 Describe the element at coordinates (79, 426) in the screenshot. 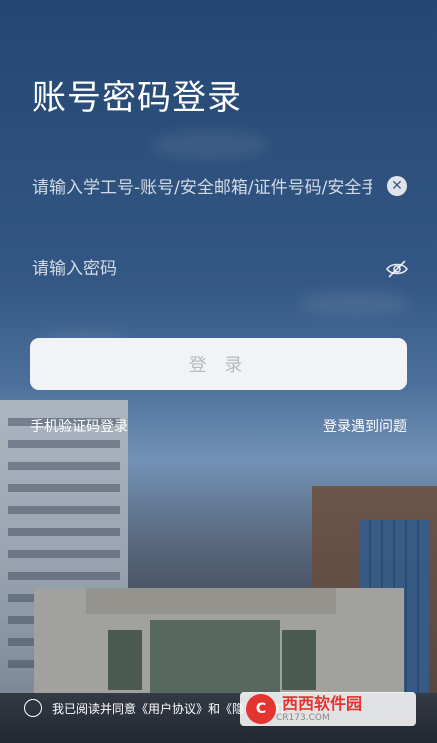

I see `sms-login-link: 手机验证码登录` at that location.